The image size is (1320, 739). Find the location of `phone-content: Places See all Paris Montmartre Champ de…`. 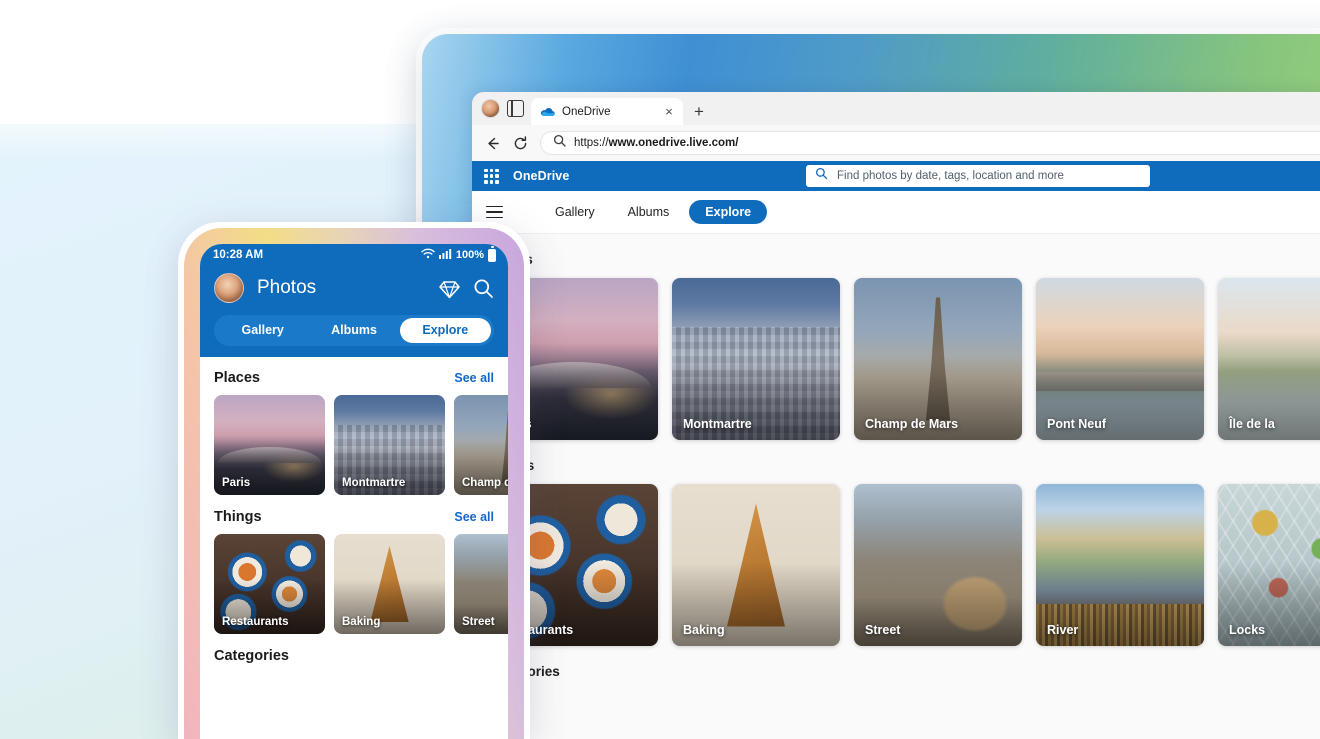

phone-content: Places See all Paris Montmartre Champ de… is located at coordinates (354, 515).